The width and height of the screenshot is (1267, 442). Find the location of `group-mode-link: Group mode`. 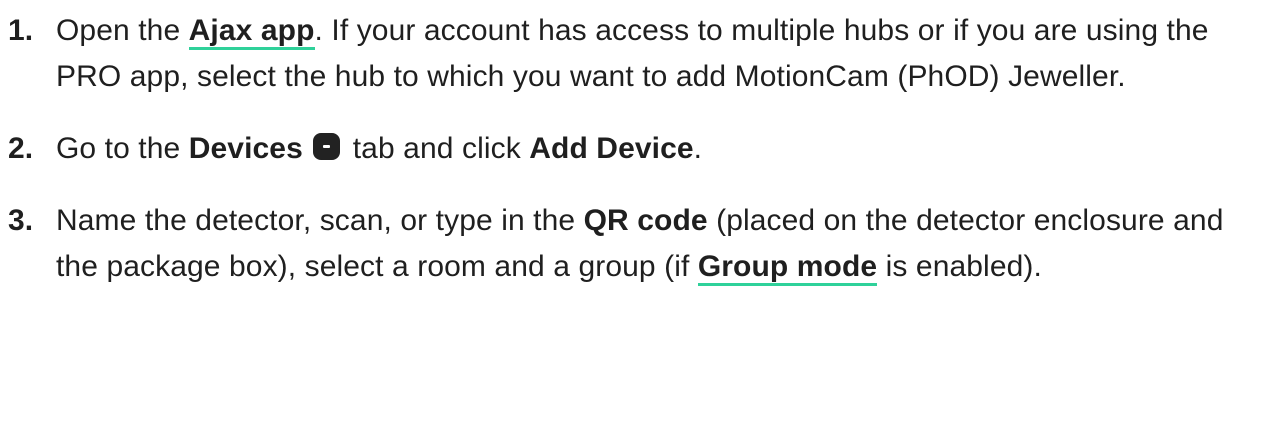

group-mode-link: Group mode is located at coordinates (787, 268).